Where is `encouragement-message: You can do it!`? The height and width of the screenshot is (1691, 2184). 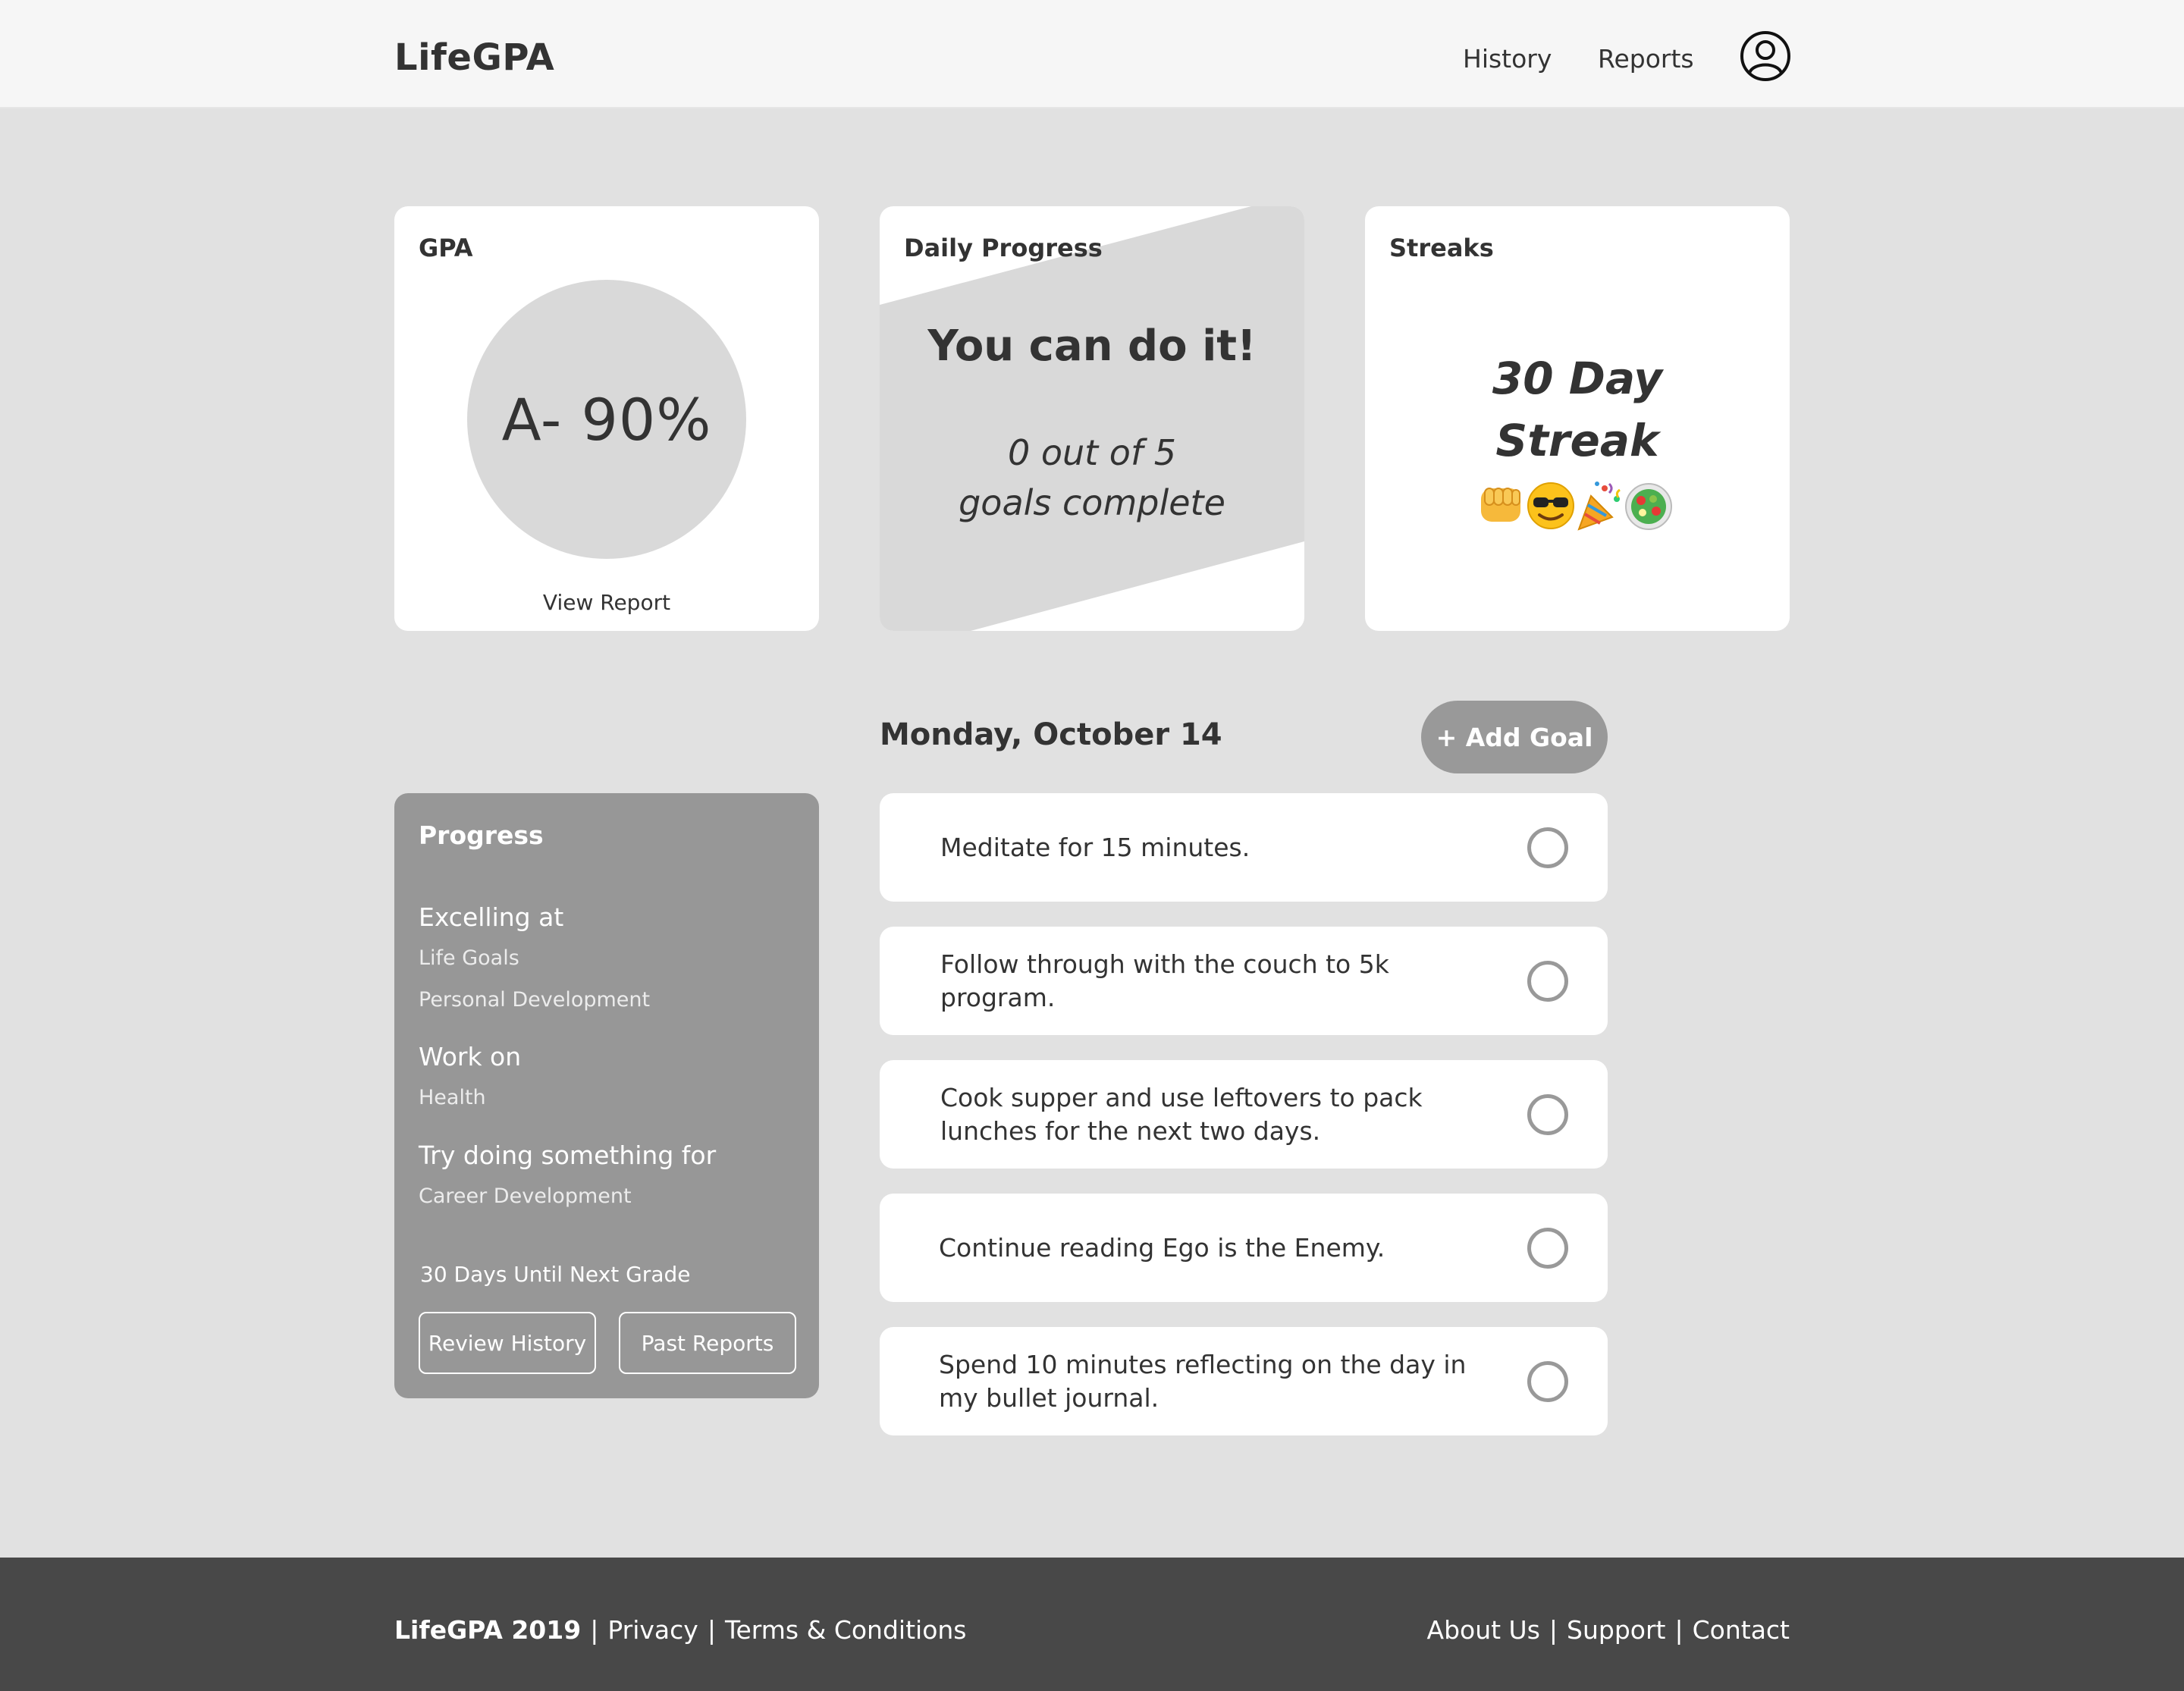 encouragement-message: You can do it! is located at coordinates (1092, 346).